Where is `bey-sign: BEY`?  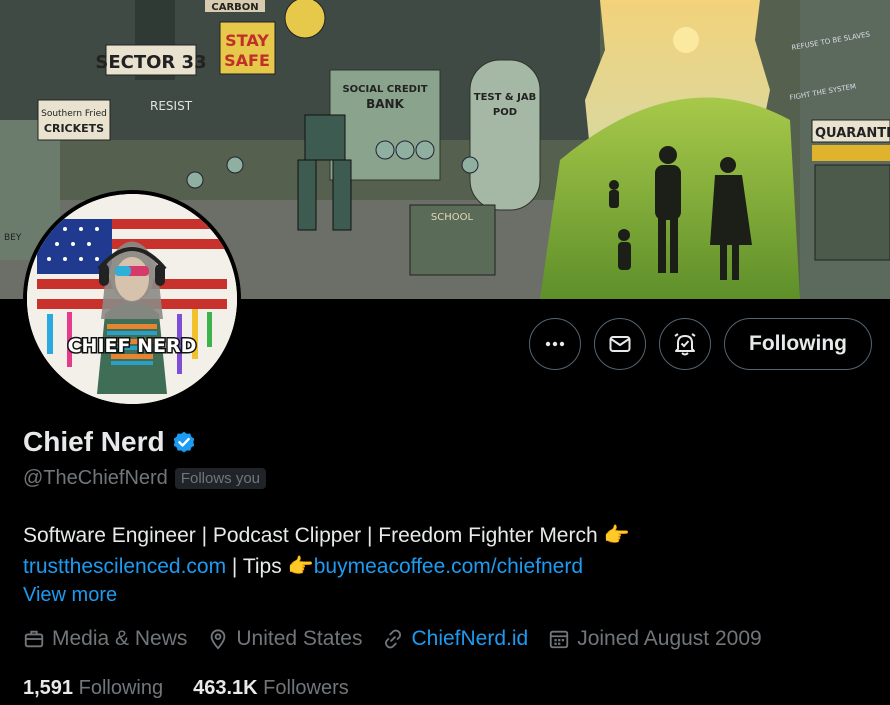
bey-sign: BEY is located at coordinates (13, 238).